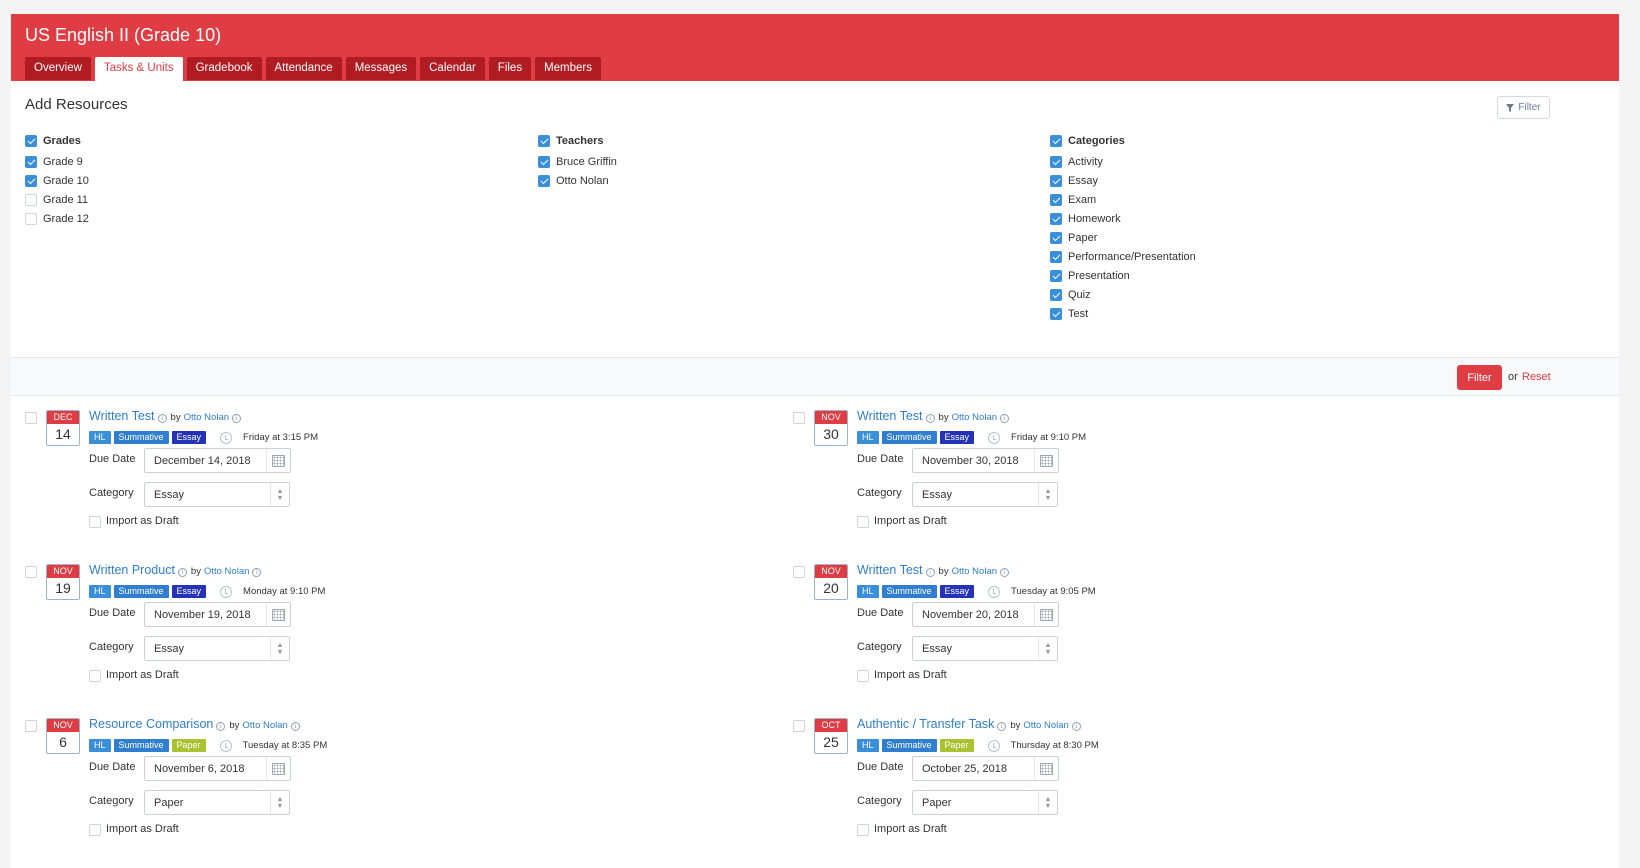  What do you see at coordinates (1056, 140) in the screenshot?
I see `categories-all-checkbox` at bounding box center [1056, 140].